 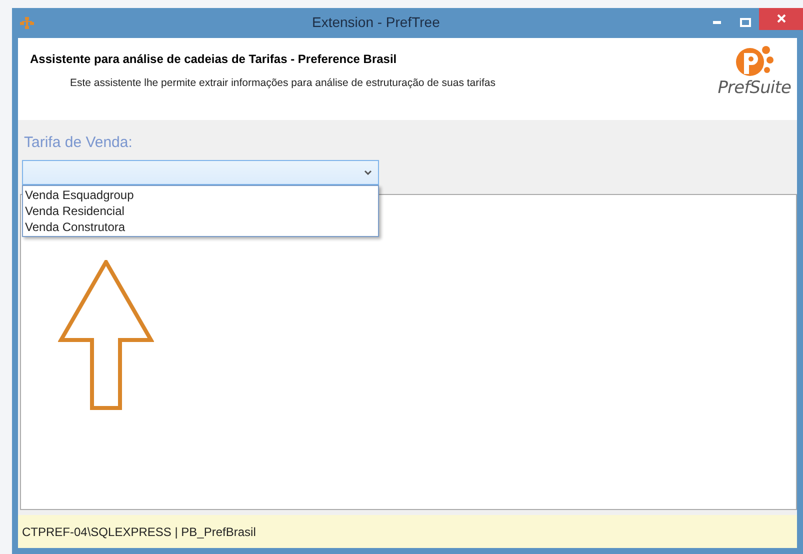 I want to click on dropdown-option: Venda Esquadgroup, so click(x=200, y=195).